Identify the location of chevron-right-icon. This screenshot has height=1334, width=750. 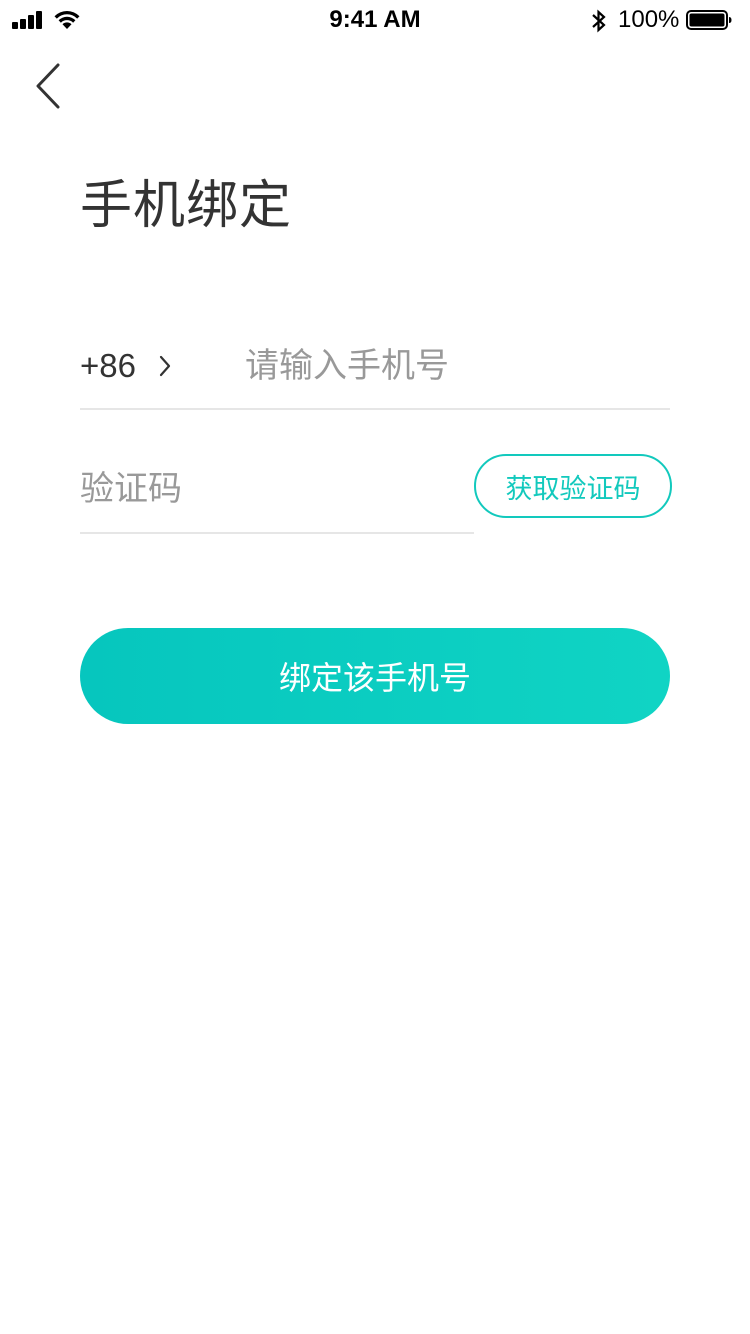
(165, 366).